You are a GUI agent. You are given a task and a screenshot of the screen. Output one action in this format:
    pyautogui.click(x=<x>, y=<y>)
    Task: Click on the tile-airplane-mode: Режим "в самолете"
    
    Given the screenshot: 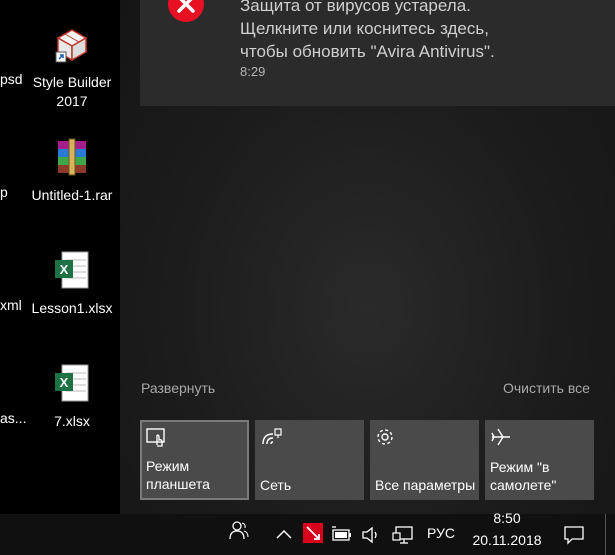 What is the action you would take?
    pyautogui.click(x=539, y=460)
    